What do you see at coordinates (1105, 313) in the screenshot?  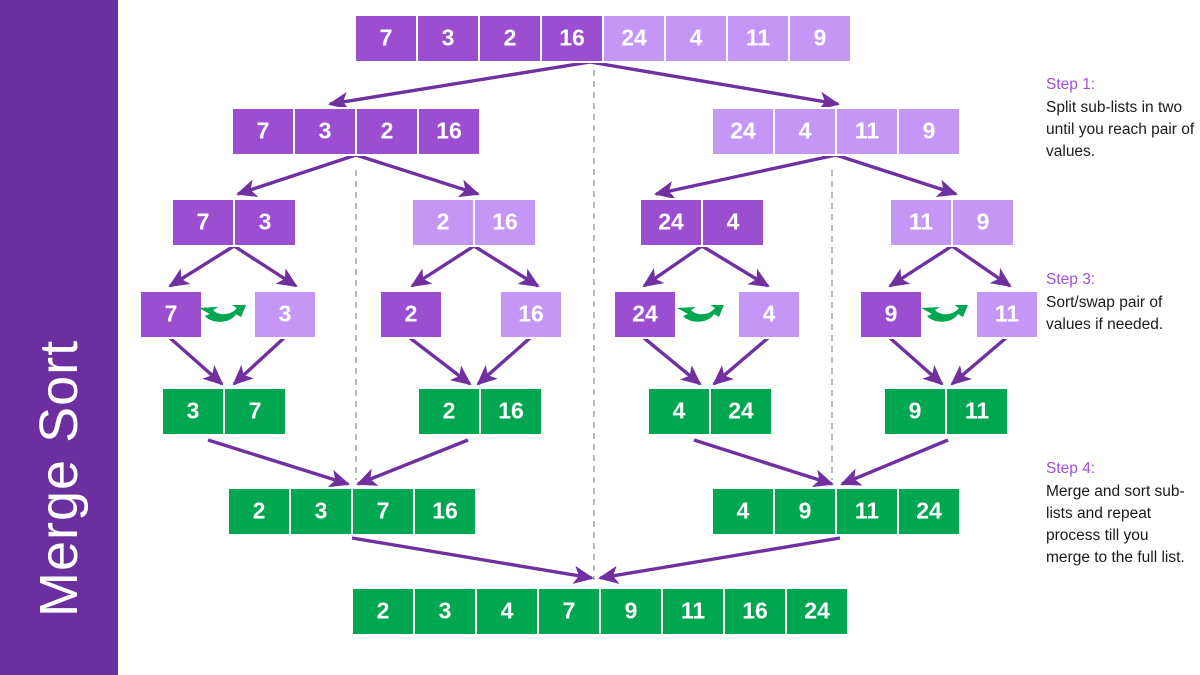 I see `note-step-3-body: Sort/swap pair of values if needed.` at bounding box center [1105, 313].